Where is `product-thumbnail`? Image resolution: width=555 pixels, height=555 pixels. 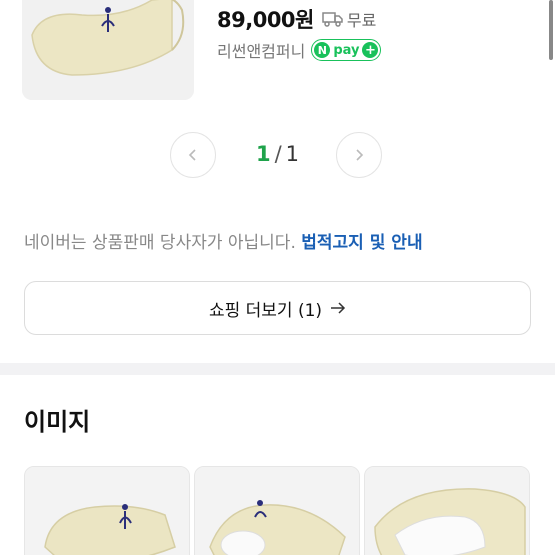 product-thumbnail is located at coordinates (108, 50).